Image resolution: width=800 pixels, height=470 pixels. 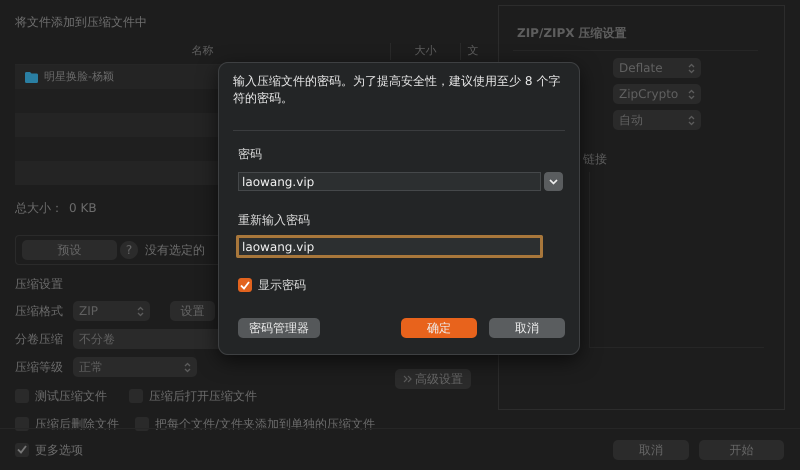 I want to click on double-chevron-icon, so click(x=407, y=379).